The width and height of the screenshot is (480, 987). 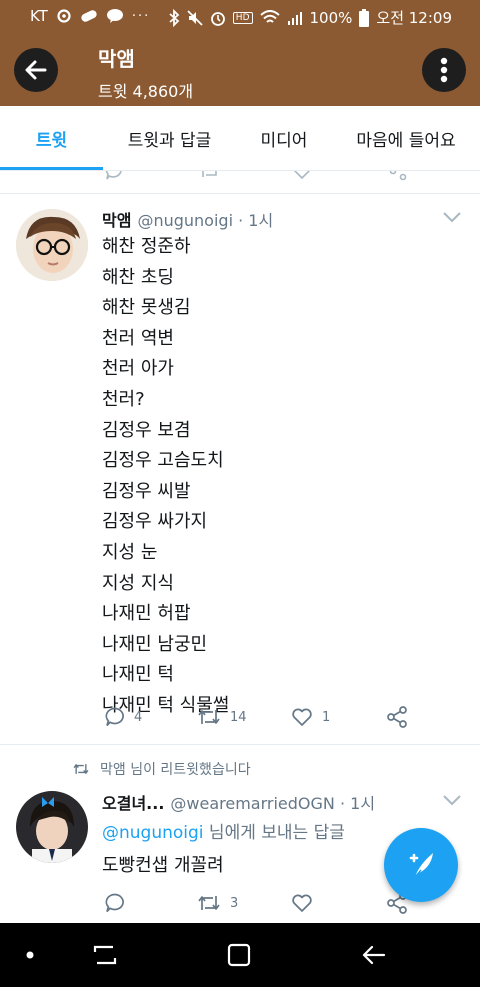 I want to click on tweet-line: 해찬 초딩, so click(x=138, y=277).